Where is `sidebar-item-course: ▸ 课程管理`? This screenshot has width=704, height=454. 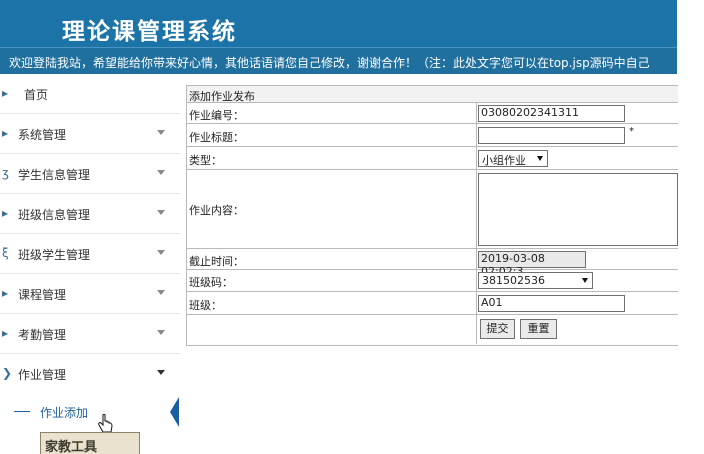 sidebar-item-course: ▸ 课程管理 is located at coordinates (90, 294).